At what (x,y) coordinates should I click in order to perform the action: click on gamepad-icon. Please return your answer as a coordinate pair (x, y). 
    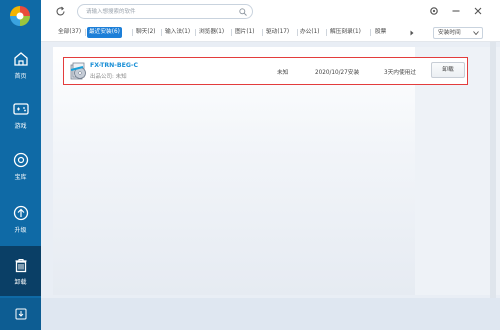
    Looking at the image, I should click on (20, 109).